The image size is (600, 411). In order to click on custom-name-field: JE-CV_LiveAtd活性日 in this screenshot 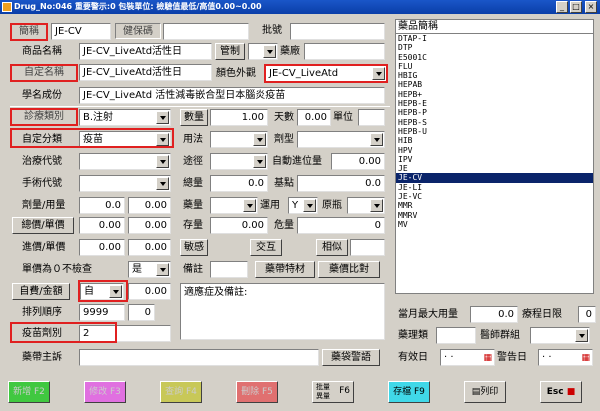, I will do `click(145, 72)`.